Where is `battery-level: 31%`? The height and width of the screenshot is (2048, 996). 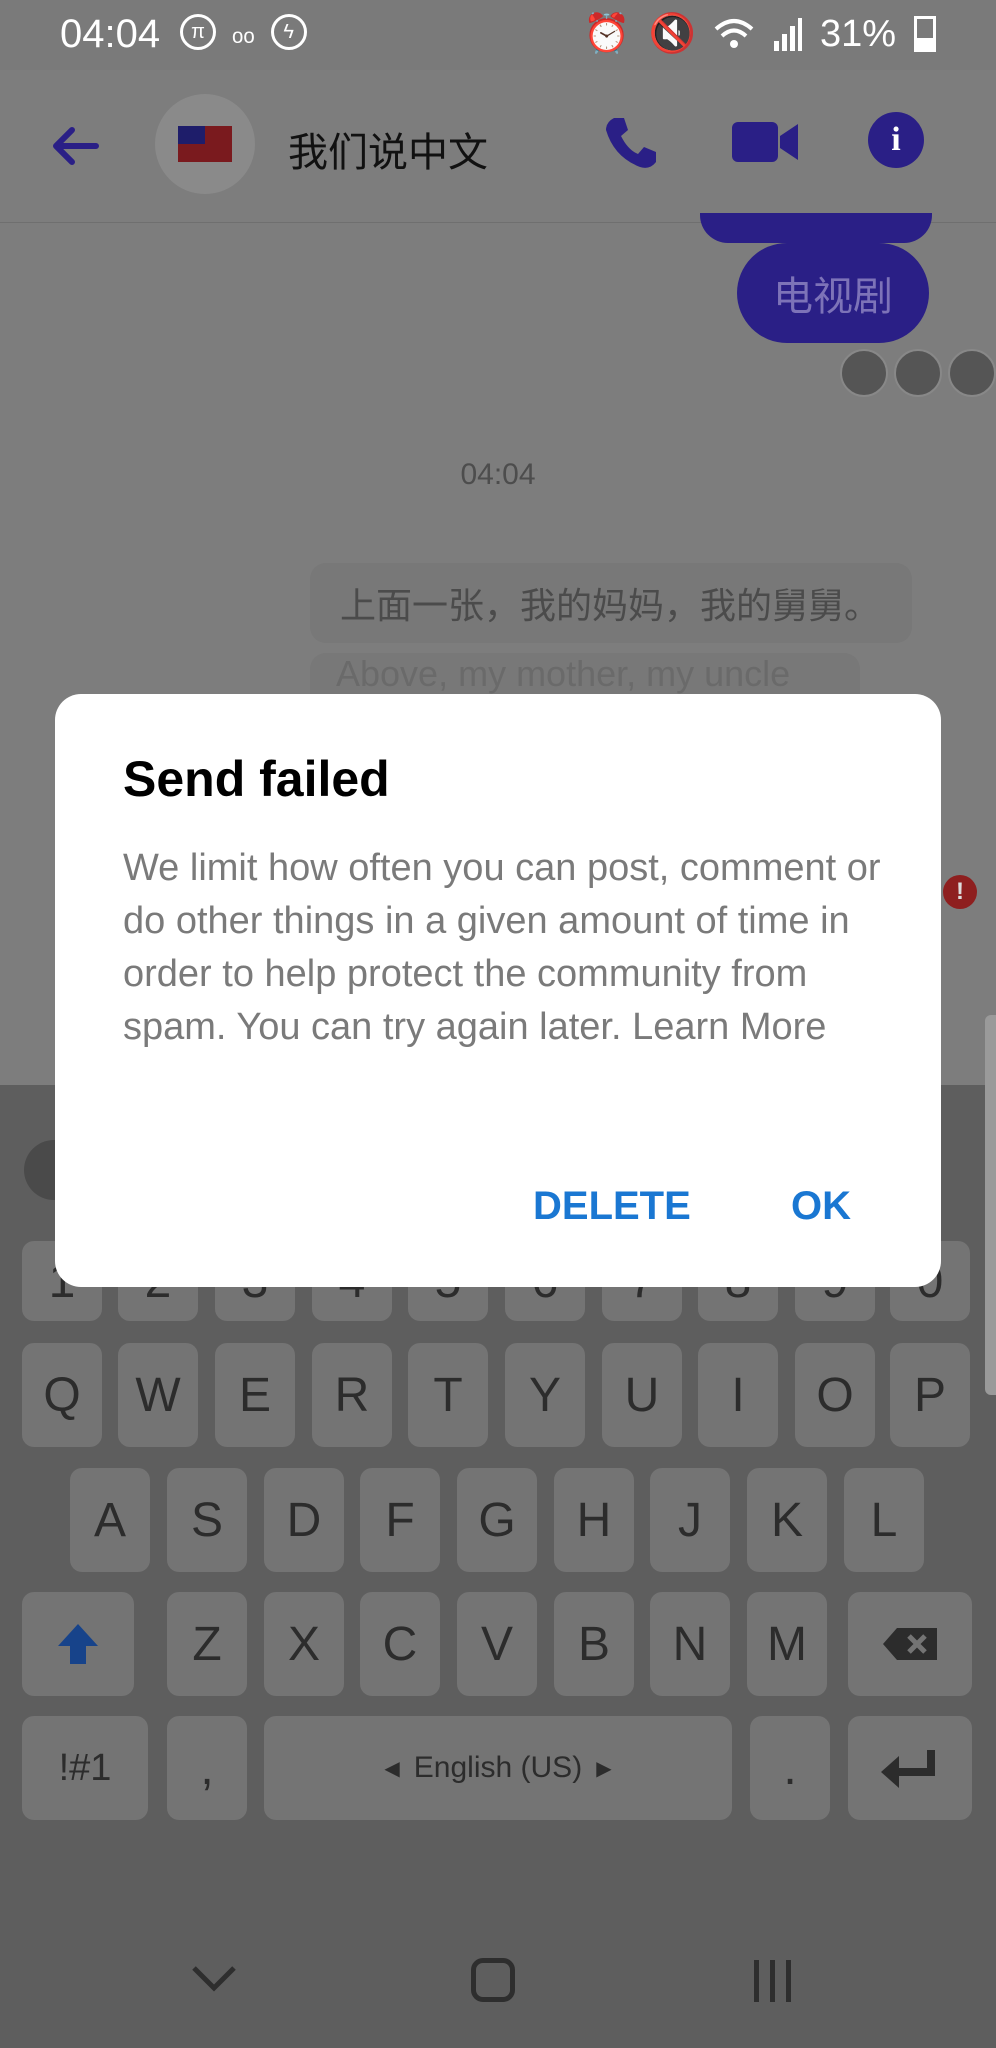
battery-level: 31% is located at coordinates (857, 33).